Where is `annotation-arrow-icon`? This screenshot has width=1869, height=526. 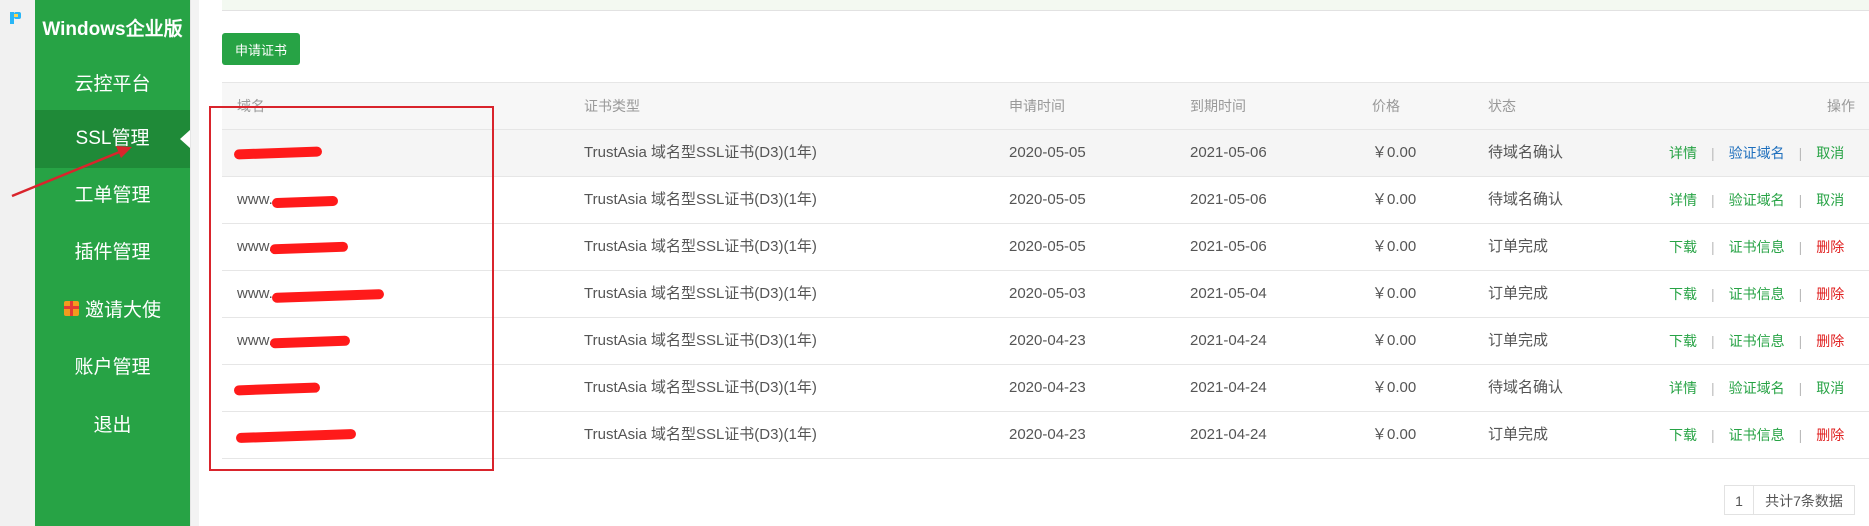 annotation-arrow-icon is located at coordinates (71, 172).